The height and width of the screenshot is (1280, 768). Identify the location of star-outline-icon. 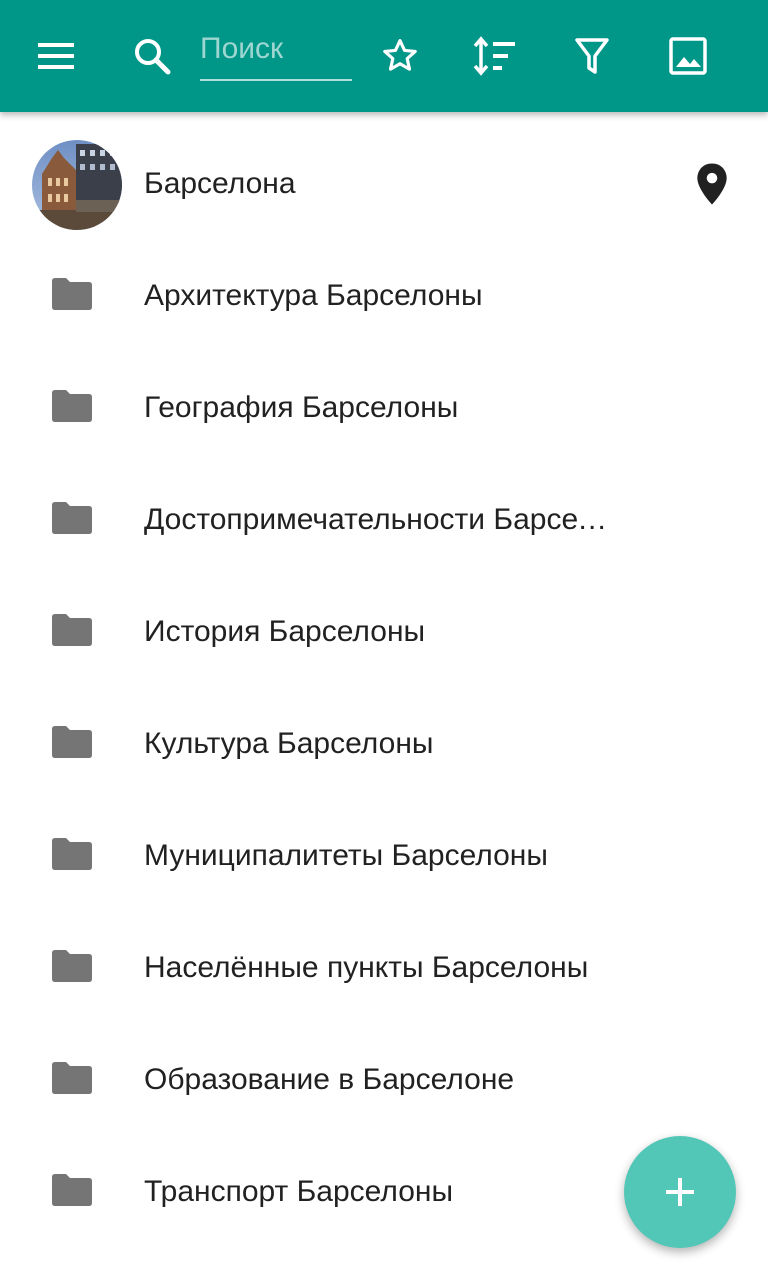
(400, 55).